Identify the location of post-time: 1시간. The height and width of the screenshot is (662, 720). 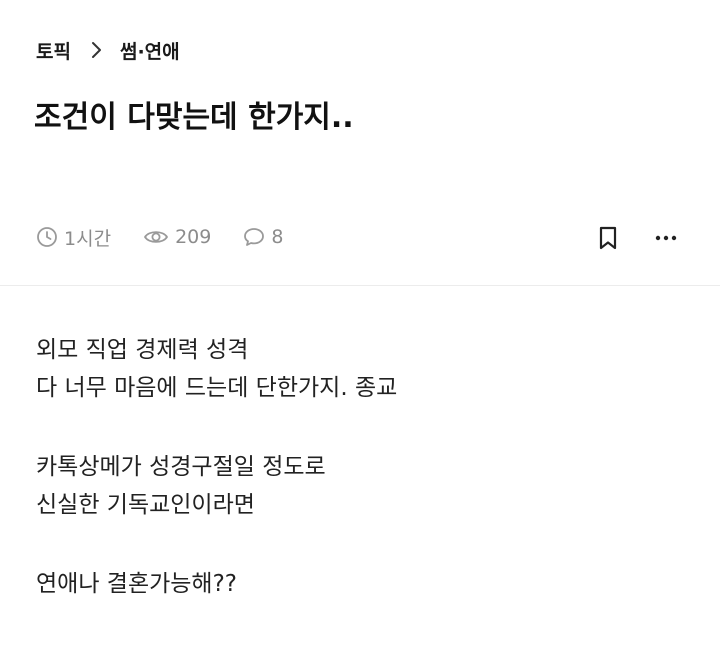
(73, 237).